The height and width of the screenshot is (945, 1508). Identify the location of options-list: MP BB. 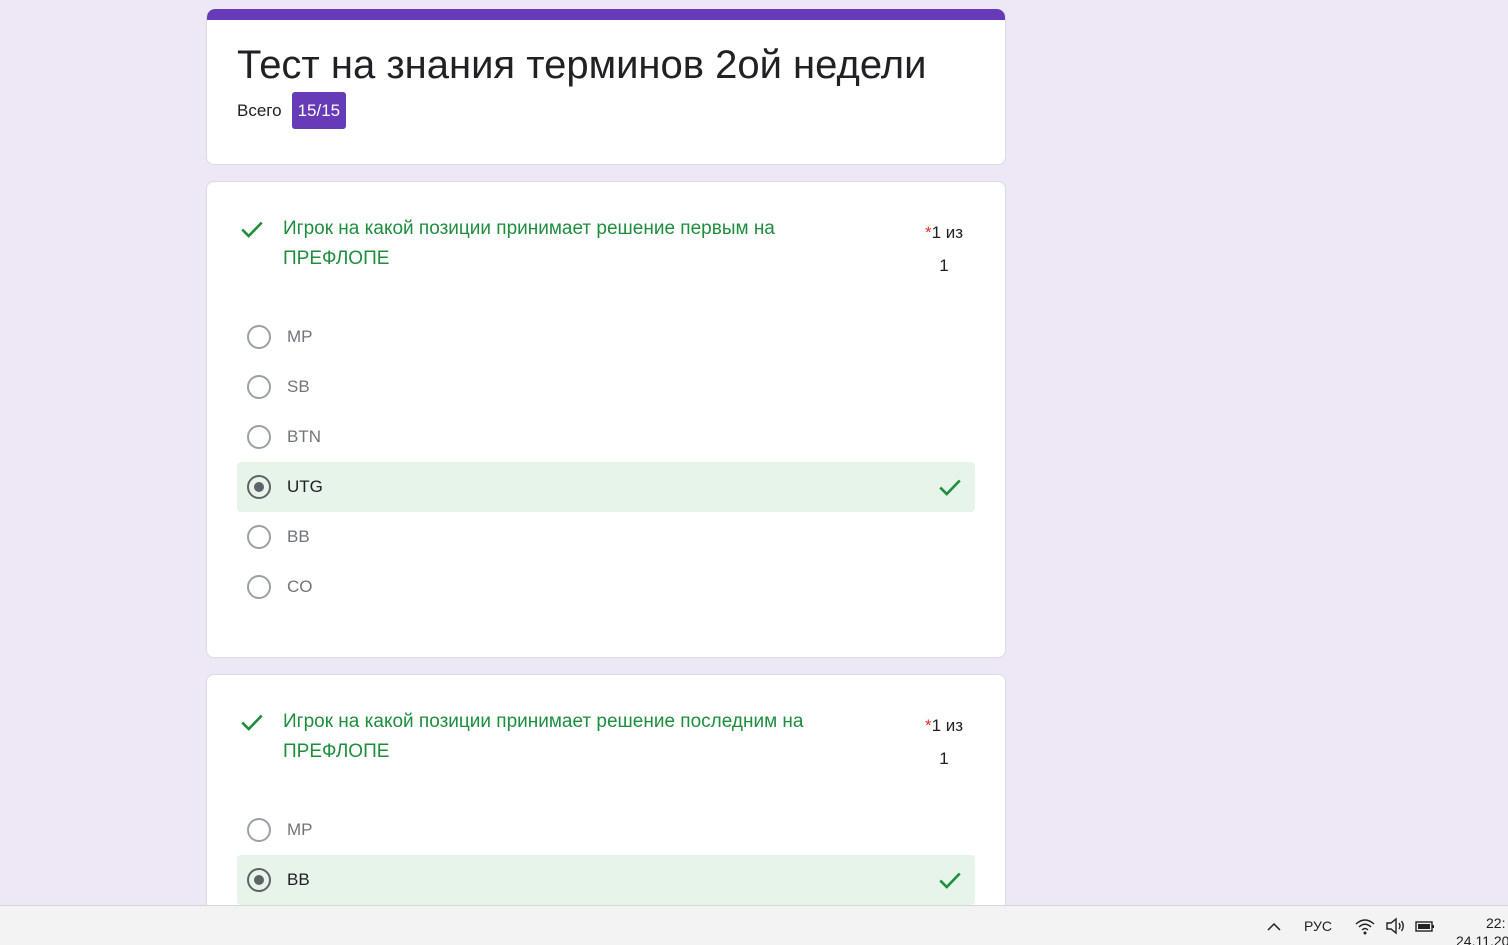
(606, 855).